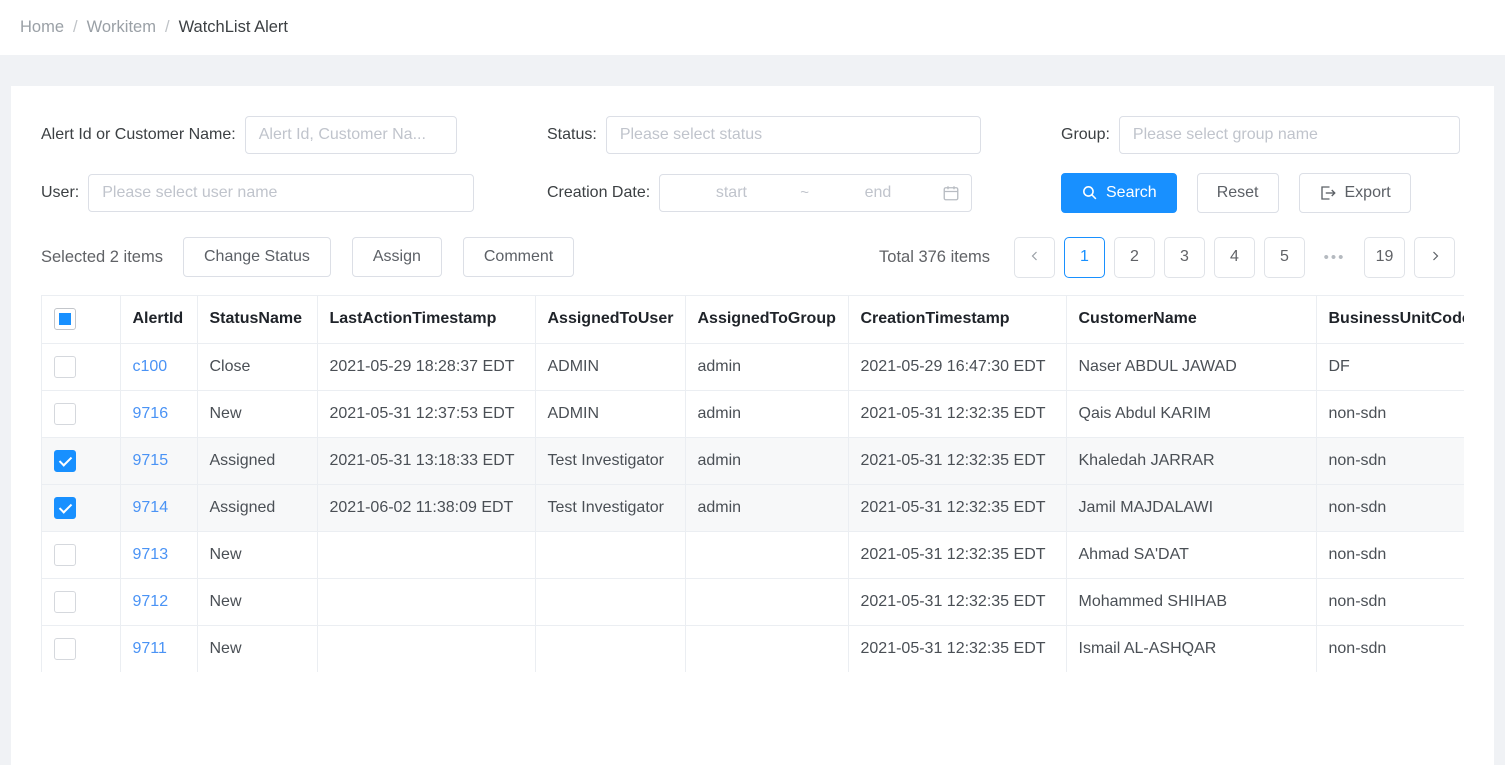  I want to click on pagination: Total 376 items 1 2 3 4 5 ••• 19, so click(1171, 257).